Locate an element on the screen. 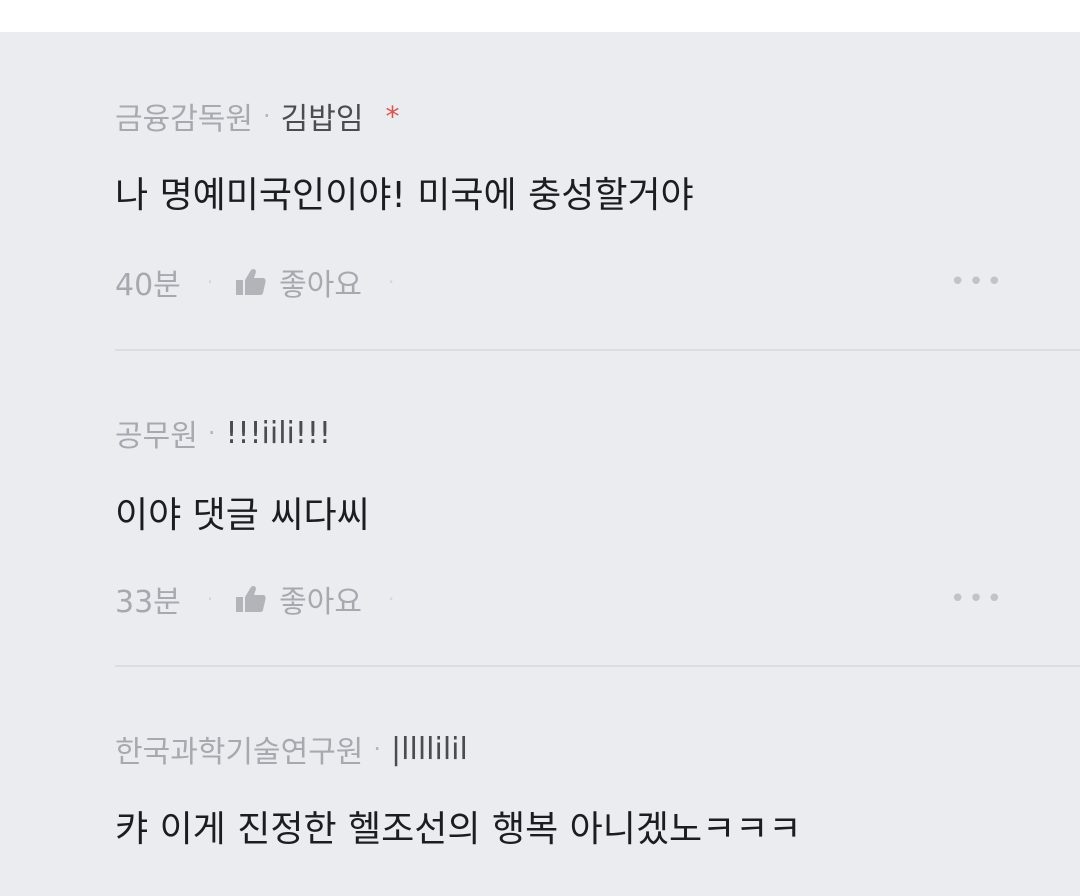  top-bar is located at coordinates (540, 16).